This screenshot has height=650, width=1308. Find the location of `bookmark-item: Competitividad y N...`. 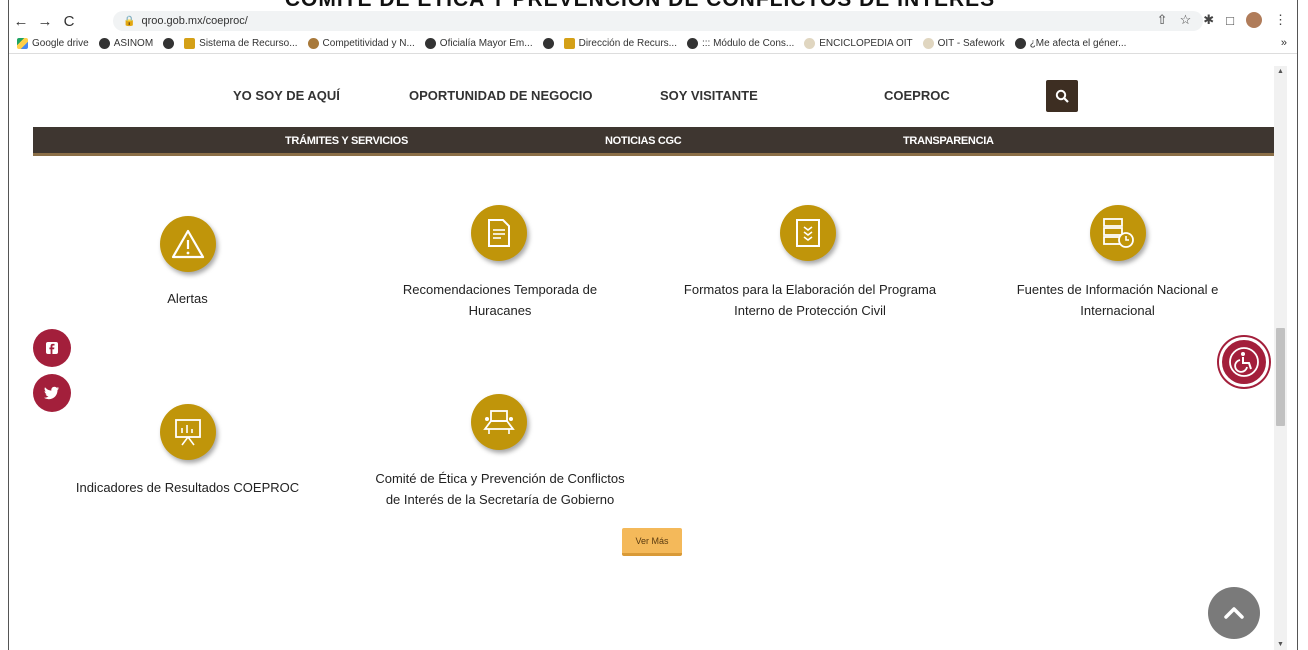

bookmark-item: Competitividad y N... is located at coordinates (361, 43).